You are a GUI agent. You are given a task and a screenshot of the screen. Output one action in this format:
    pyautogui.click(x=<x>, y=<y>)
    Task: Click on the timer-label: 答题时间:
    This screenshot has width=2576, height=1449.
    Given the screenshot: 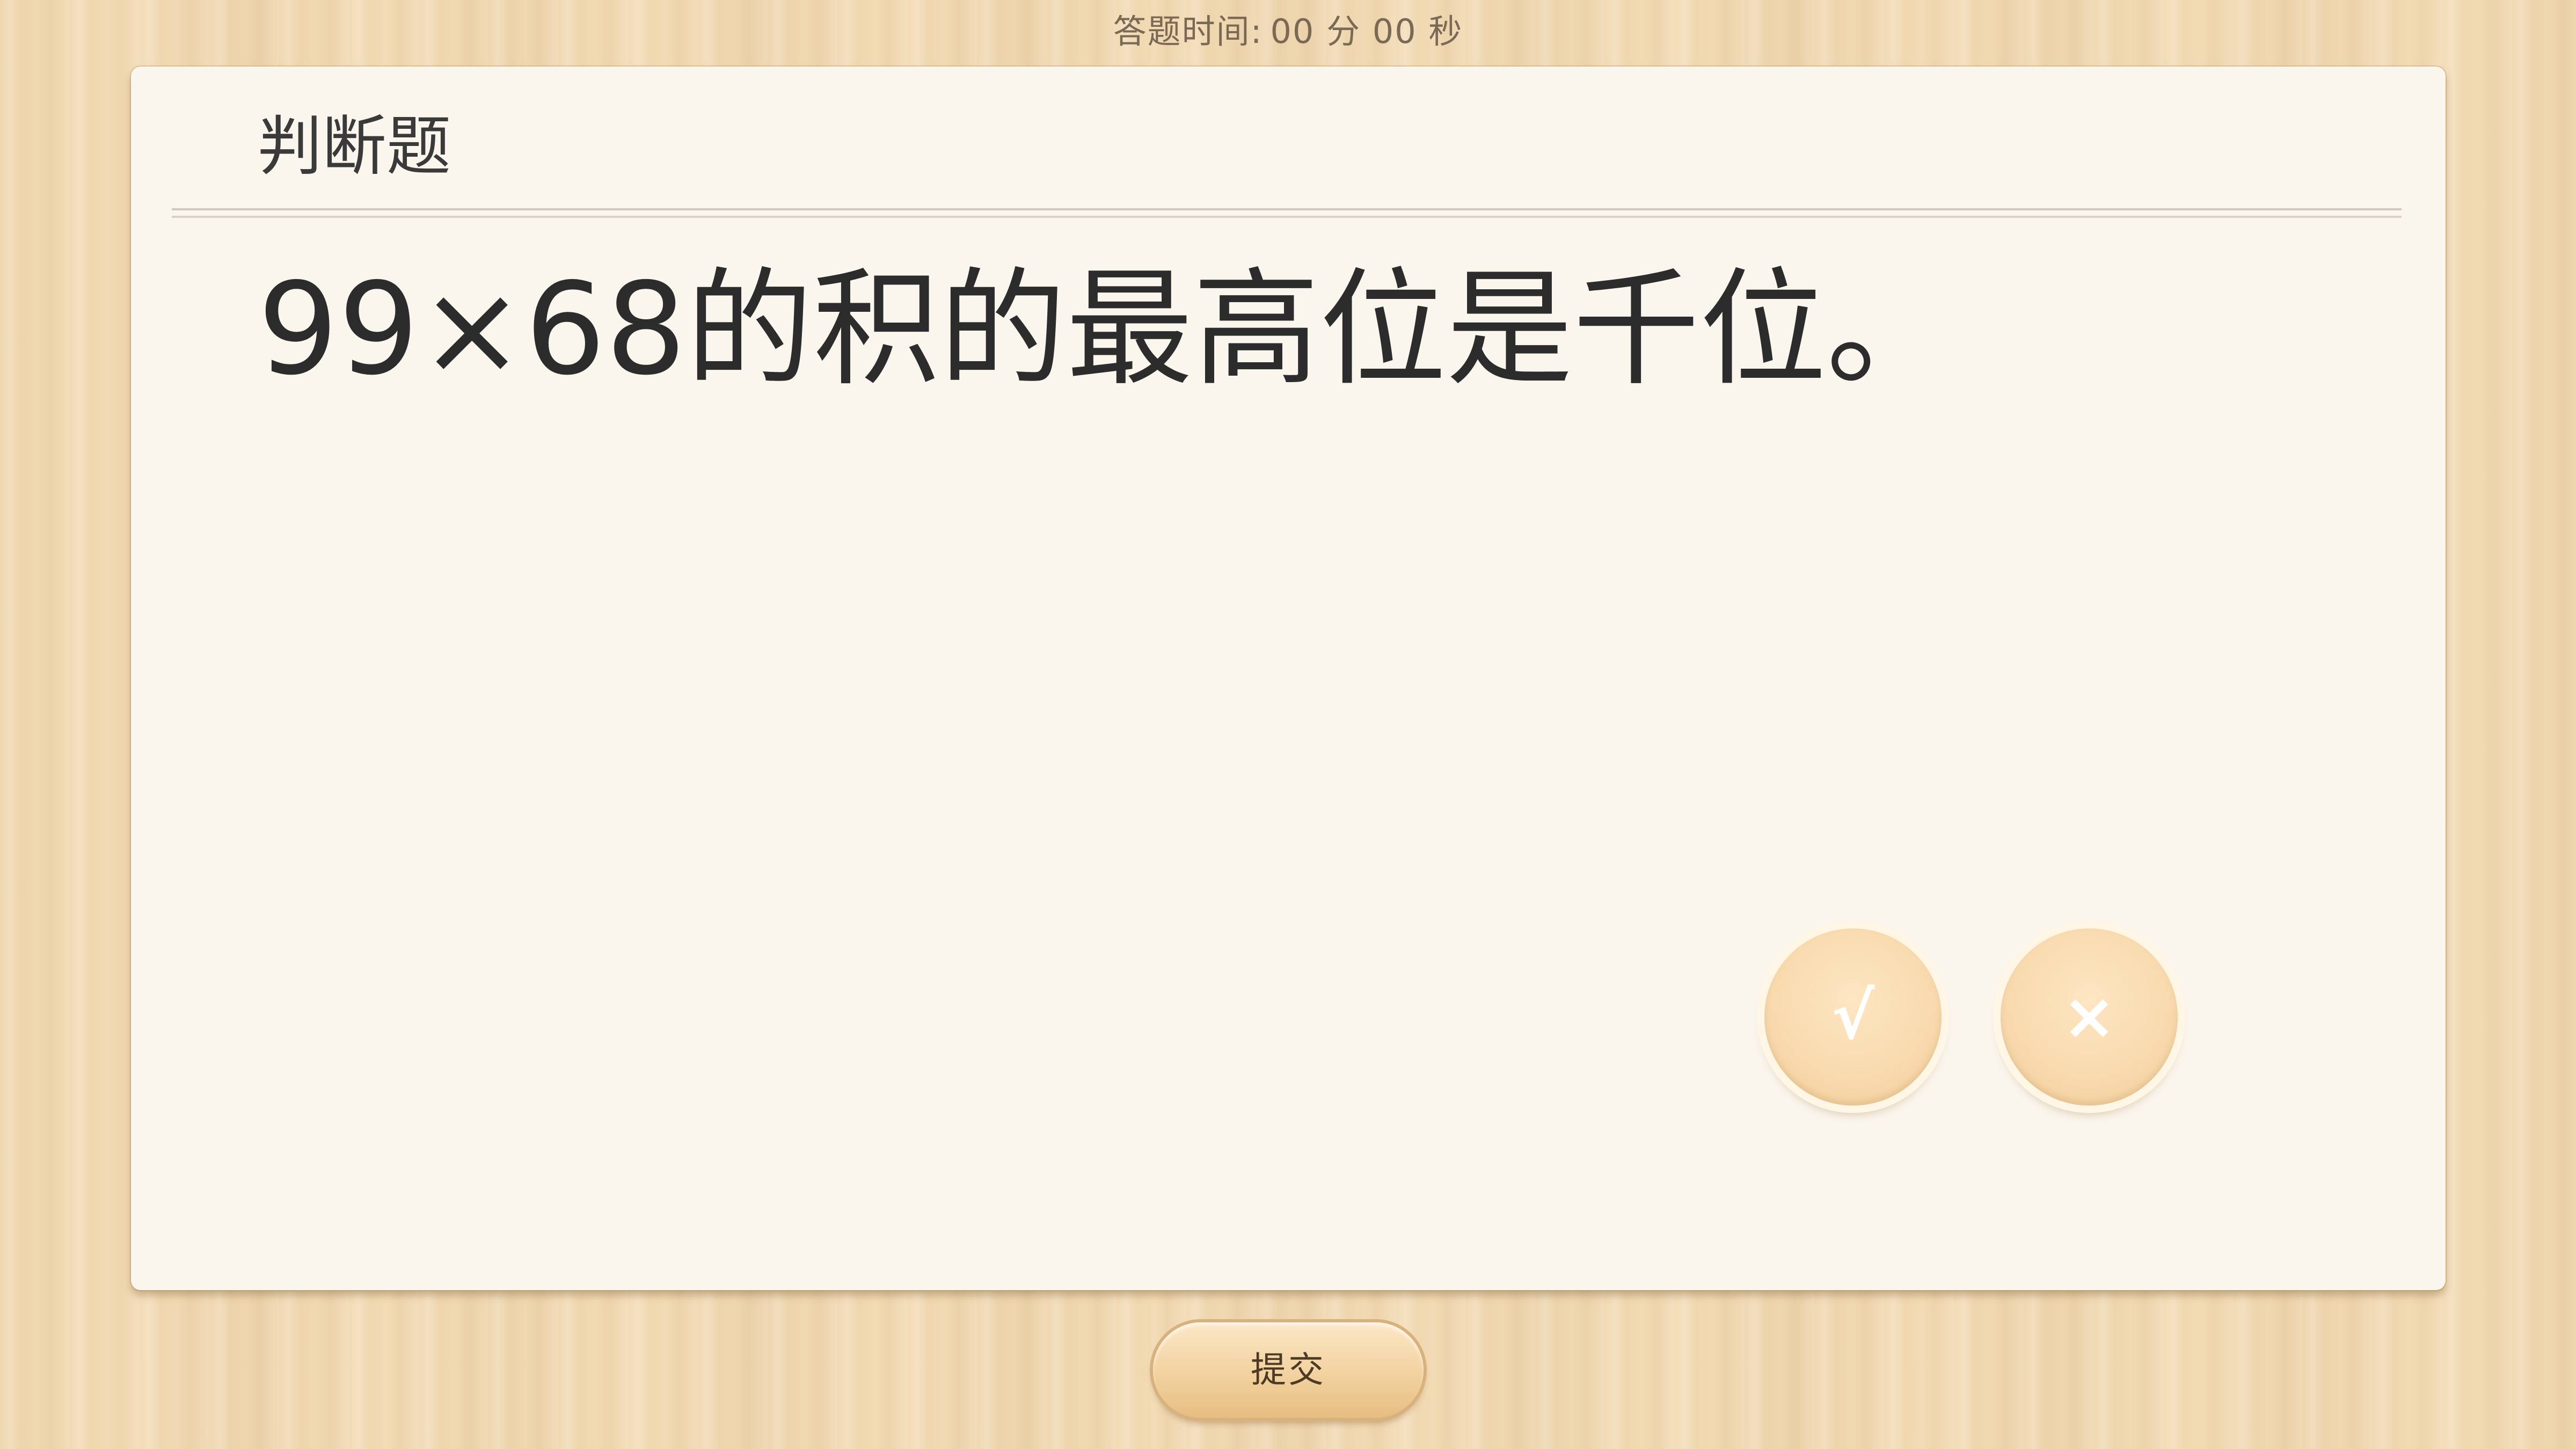 What is the action you would take?
    pyautogui.click(x=1188, y=31)
    